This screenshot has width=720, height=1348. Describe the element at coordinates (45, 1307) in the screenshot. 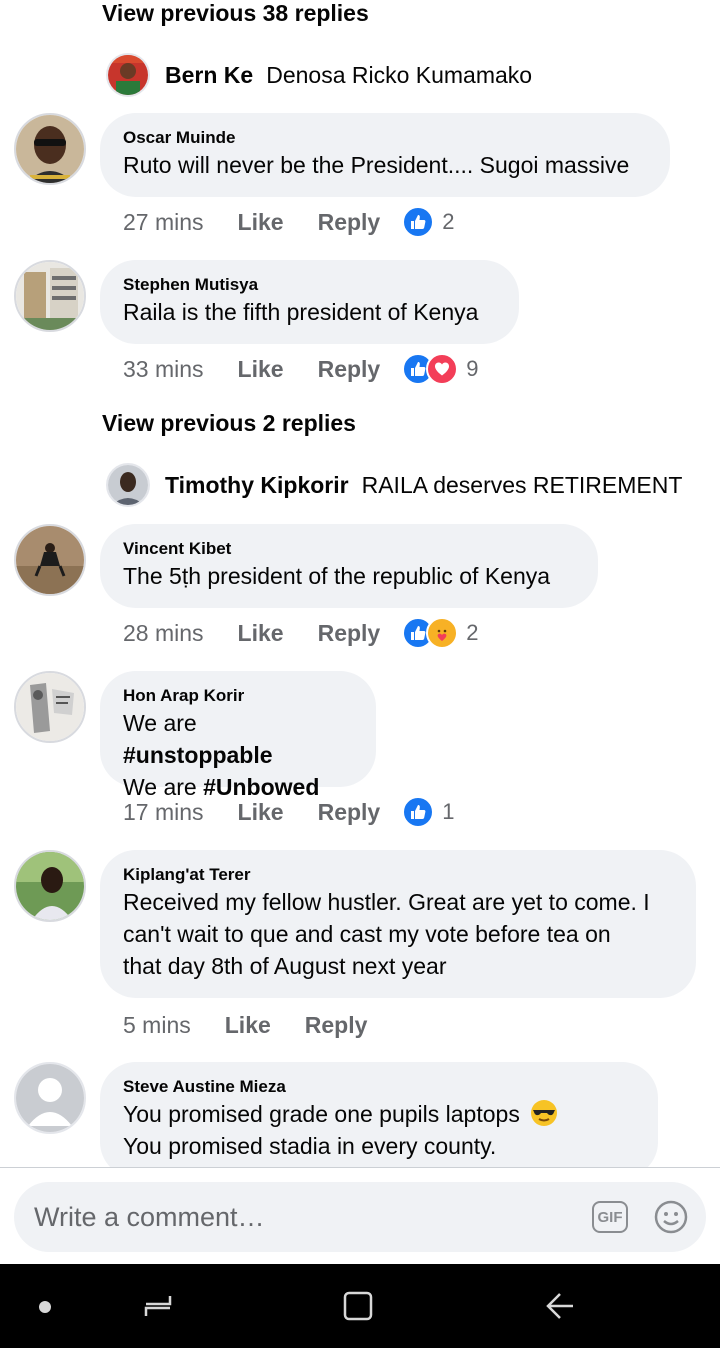

I see `dot-icon` at that location.